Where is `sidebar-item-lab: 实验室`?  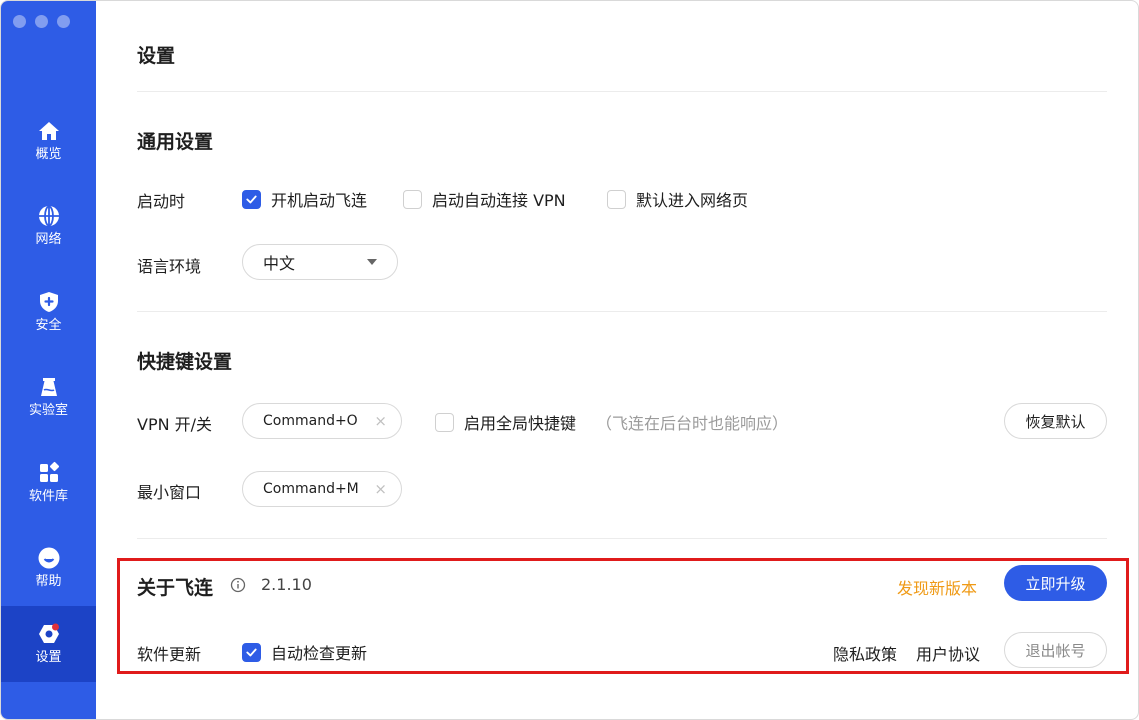 sidebar-item-lab: 实验室 is located at coordinates (48, 397).